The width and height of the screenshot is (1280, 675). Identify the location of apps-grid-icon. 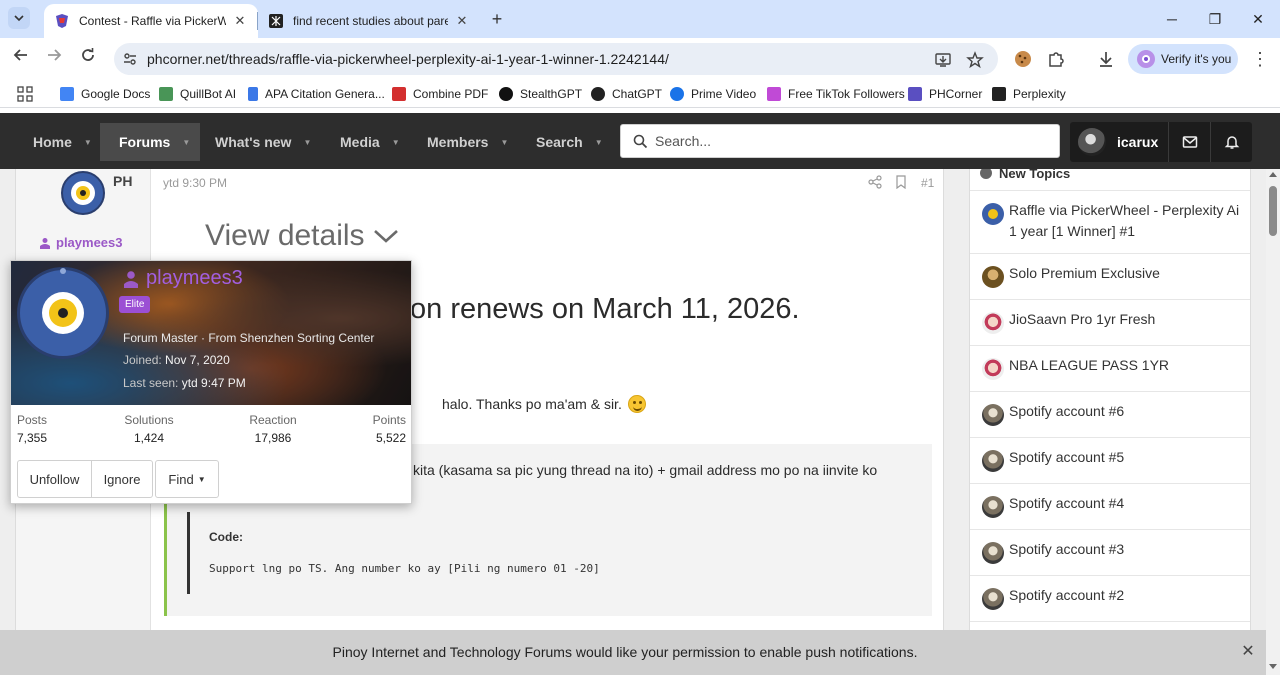
(25, 94).